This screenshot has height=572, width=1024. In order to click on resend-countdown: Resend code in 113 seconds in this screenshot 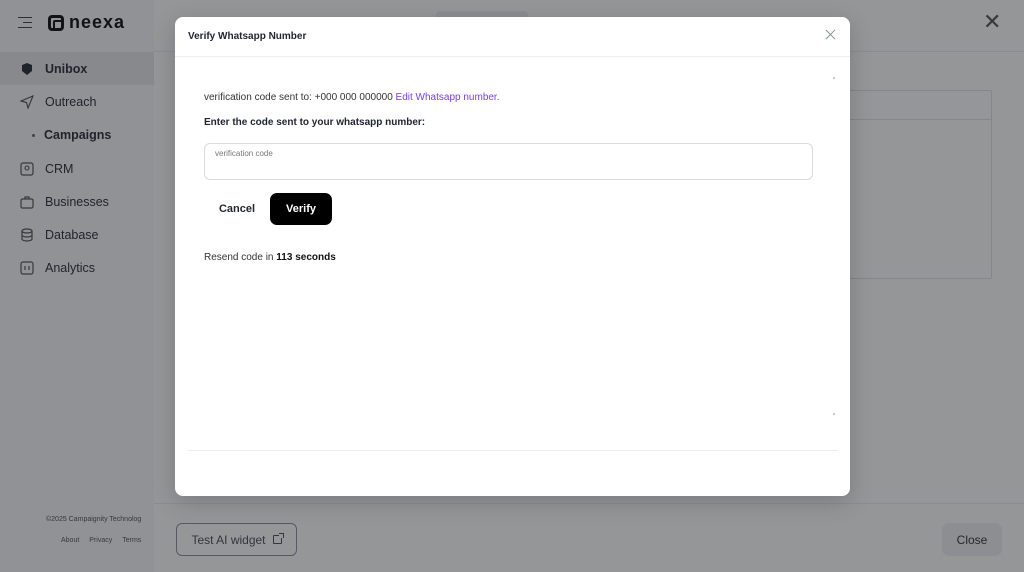, I will do `click(270, 257)`.